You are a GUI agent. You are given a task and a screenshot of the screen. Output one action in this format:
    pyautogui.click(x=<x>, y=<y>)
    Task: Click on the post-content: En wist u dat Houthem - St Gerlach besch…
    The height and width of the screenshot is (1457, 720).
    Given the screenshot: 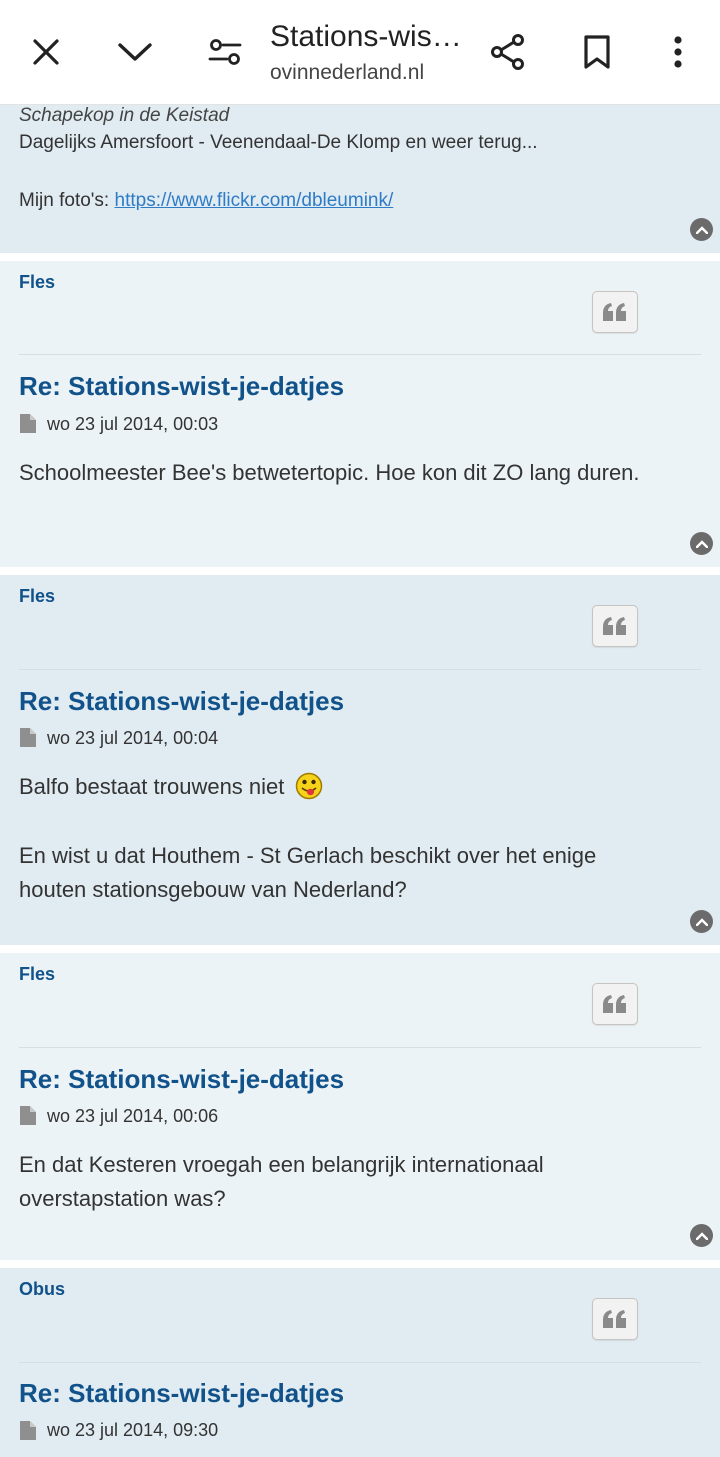 What is the action you would take?
    pyautogui.click(x=364, y=873)
    